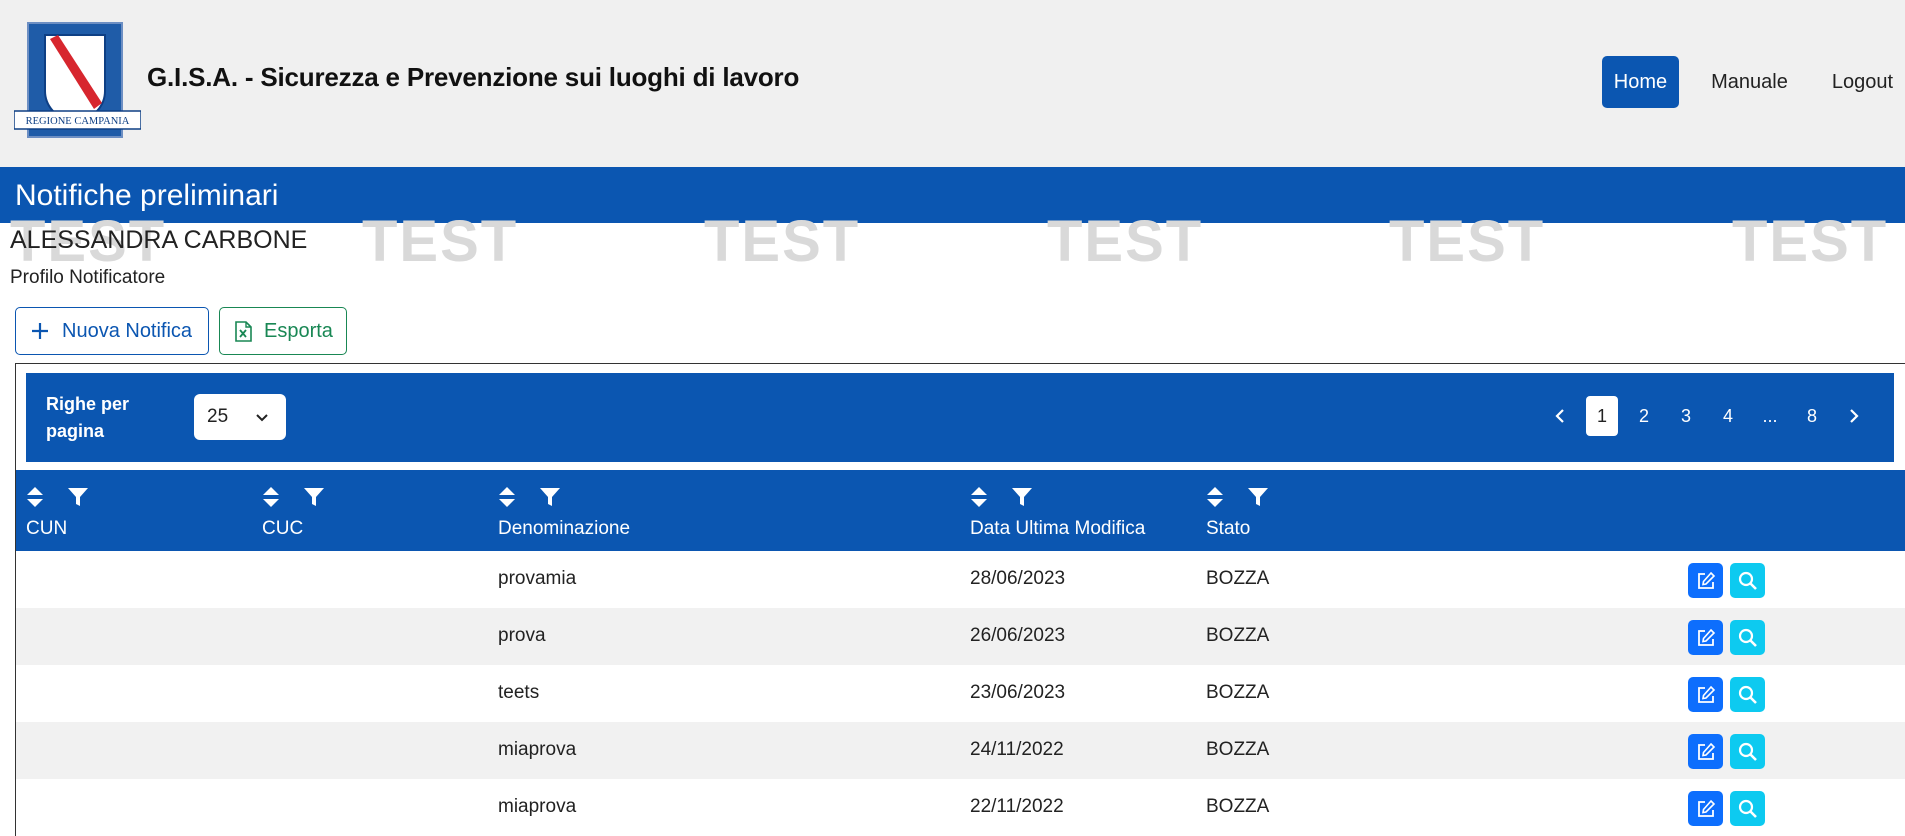 This screenshot has height=836, width=1905. Describe the element at coordinates (1812, 416) in the screenshot. I see `page-button-8: 8` at that location.